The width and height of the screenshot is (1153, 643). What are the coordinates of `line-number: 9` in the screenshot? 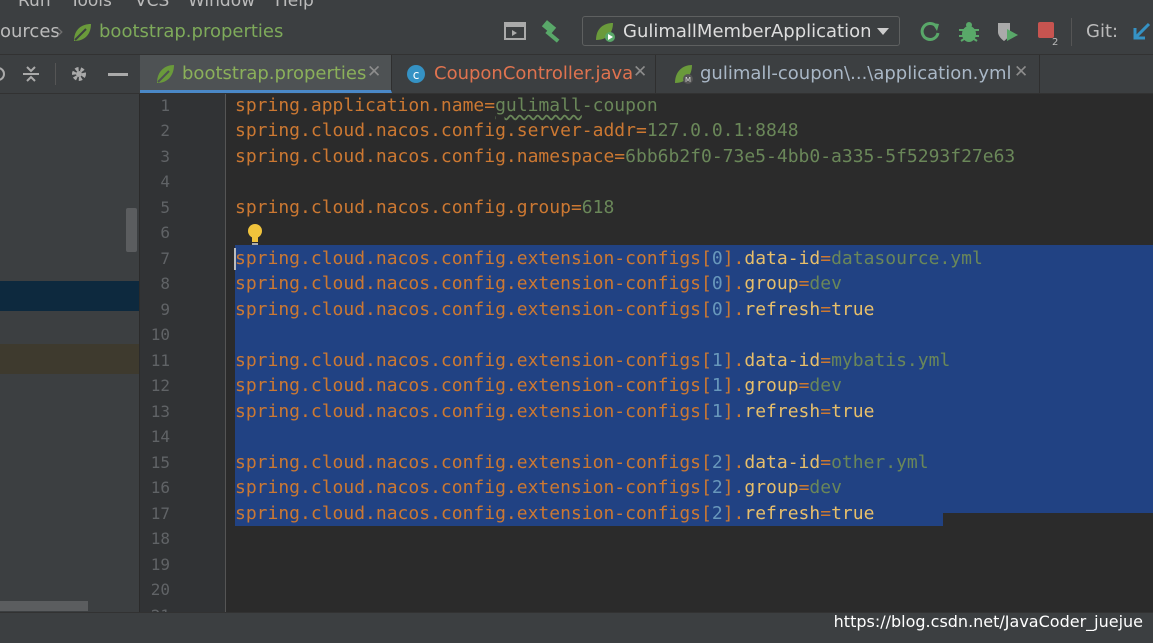 It's located at (165, 309).